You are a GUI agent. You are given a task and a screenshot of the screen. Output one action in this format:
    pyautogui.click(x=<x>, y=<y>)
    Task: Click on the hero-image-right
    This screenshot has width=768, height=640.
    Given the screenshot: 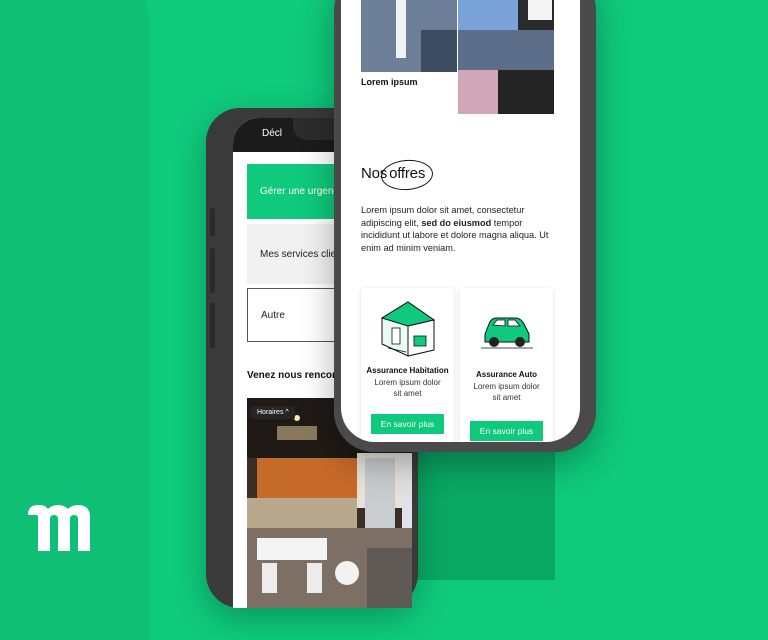 What is the action you would take?
    pyautogui.click(x=506, y=57)
    